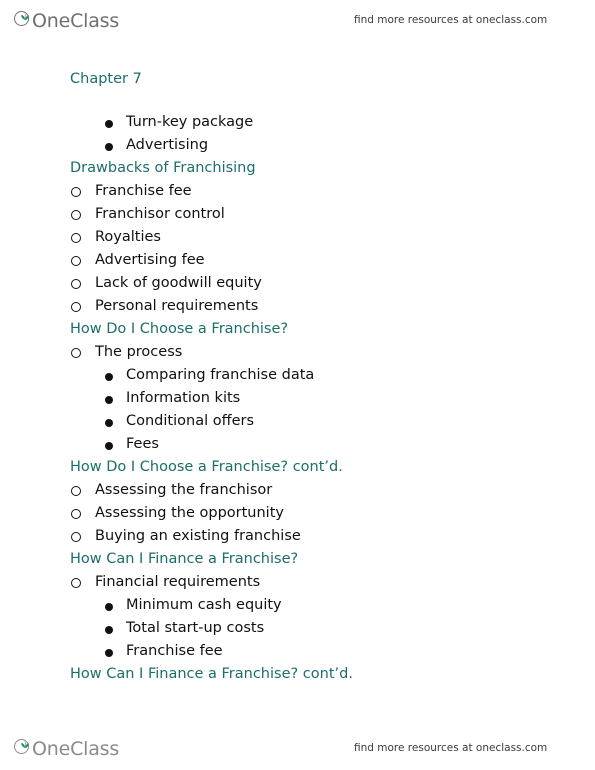 The width and height of the screenshot is (595, 770). I want to click on list-item-label: Personal requirements, so click(177, 306).